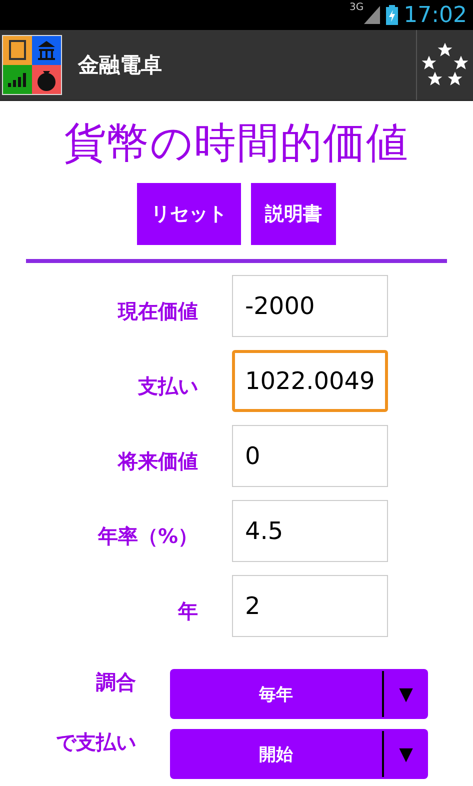 This screenshot has width=473, height=786. What do you see at coordinates (299, 754) in the screenshot?
I see `dropdown: 開始 ▼` at bounding box center [299, 754].